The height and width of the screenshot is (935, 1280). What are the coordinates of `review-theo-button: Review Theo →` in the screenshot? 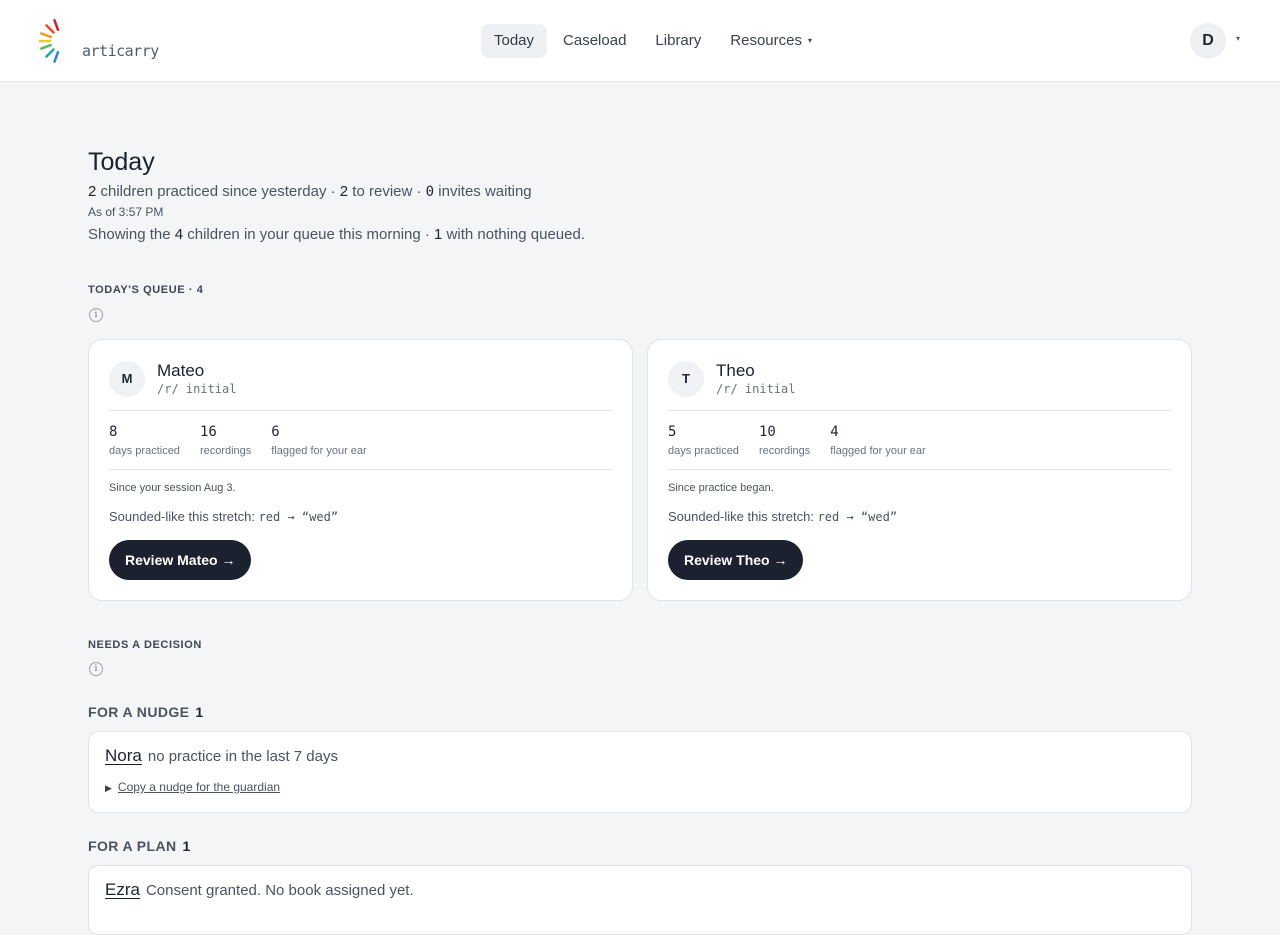 It's located at (736, 560).